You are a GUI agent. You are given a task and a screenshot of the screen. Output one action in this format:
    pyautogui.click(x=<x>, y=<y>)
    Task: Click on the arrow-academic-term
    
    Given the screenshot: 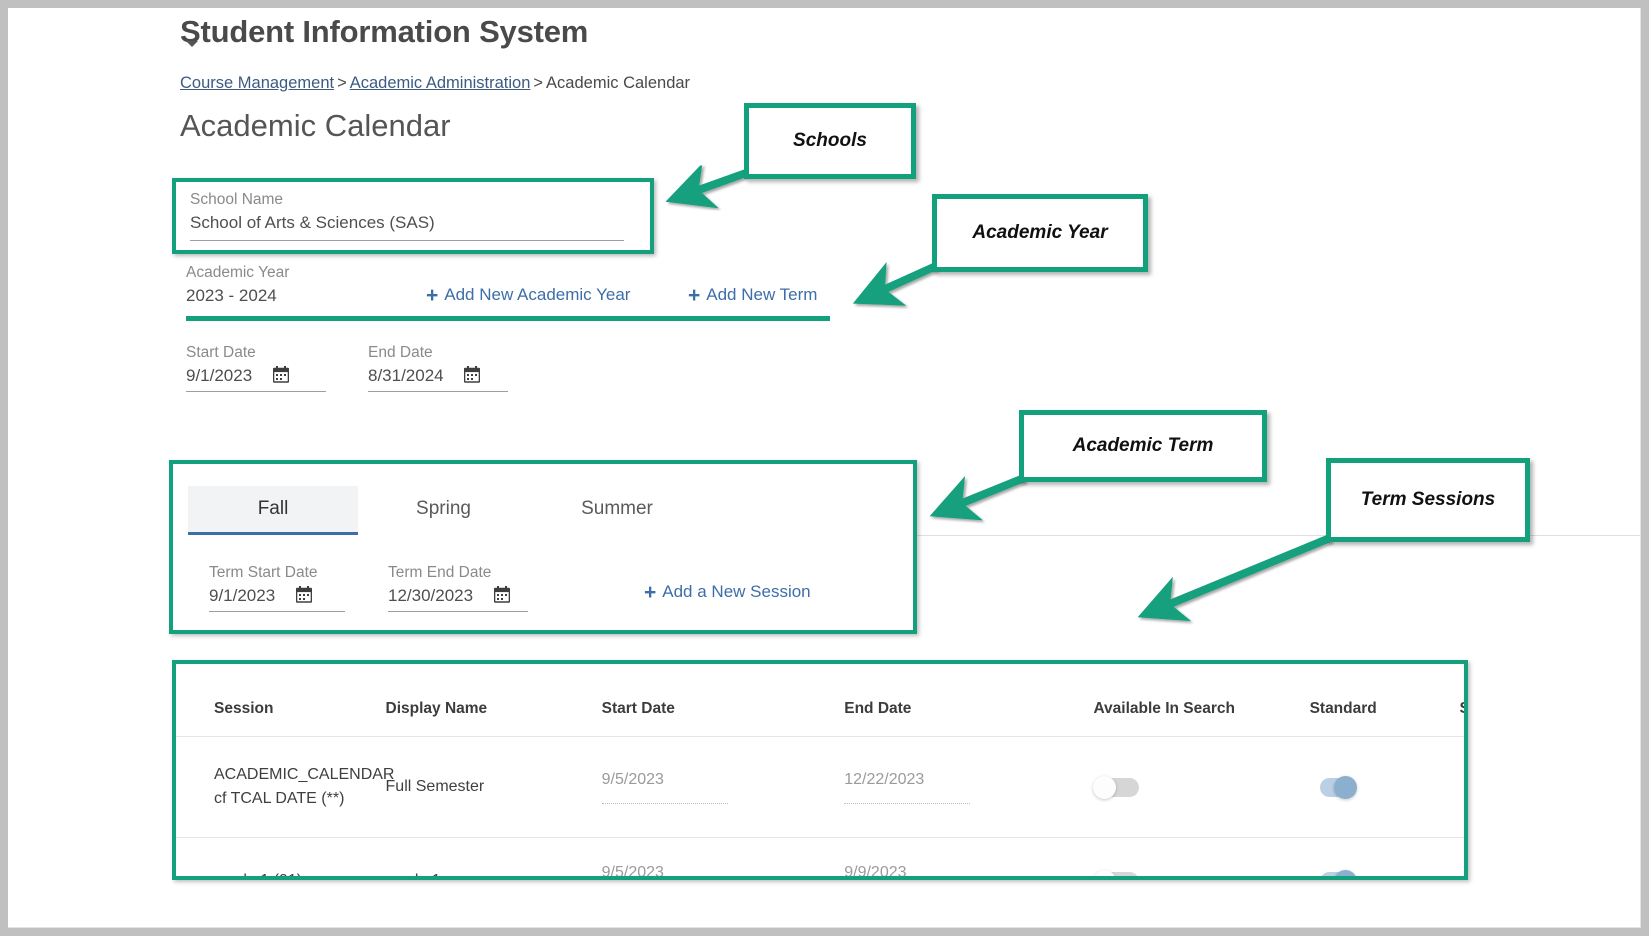 What is the action you would take?
    pyautogui.click(x=977, y=497)
    